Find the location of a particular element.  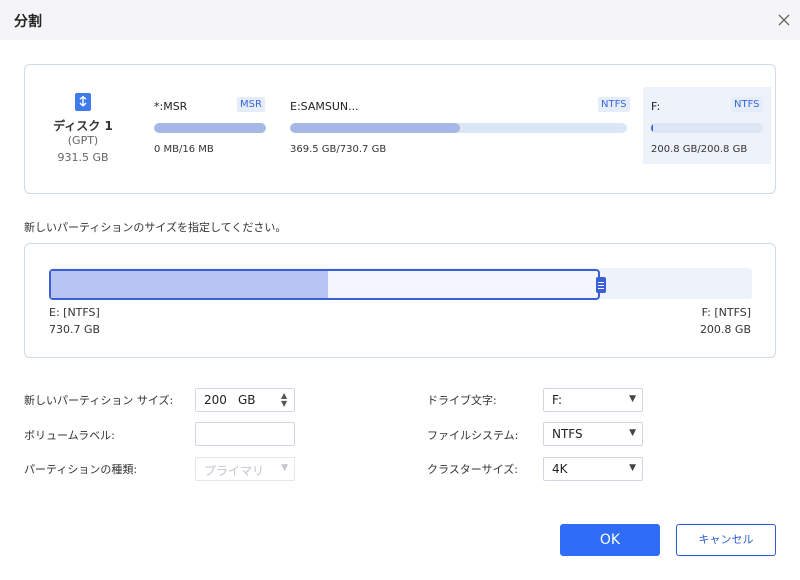

size-label: 新しいパーティション サイズ: is located at coordinates (99, 400).